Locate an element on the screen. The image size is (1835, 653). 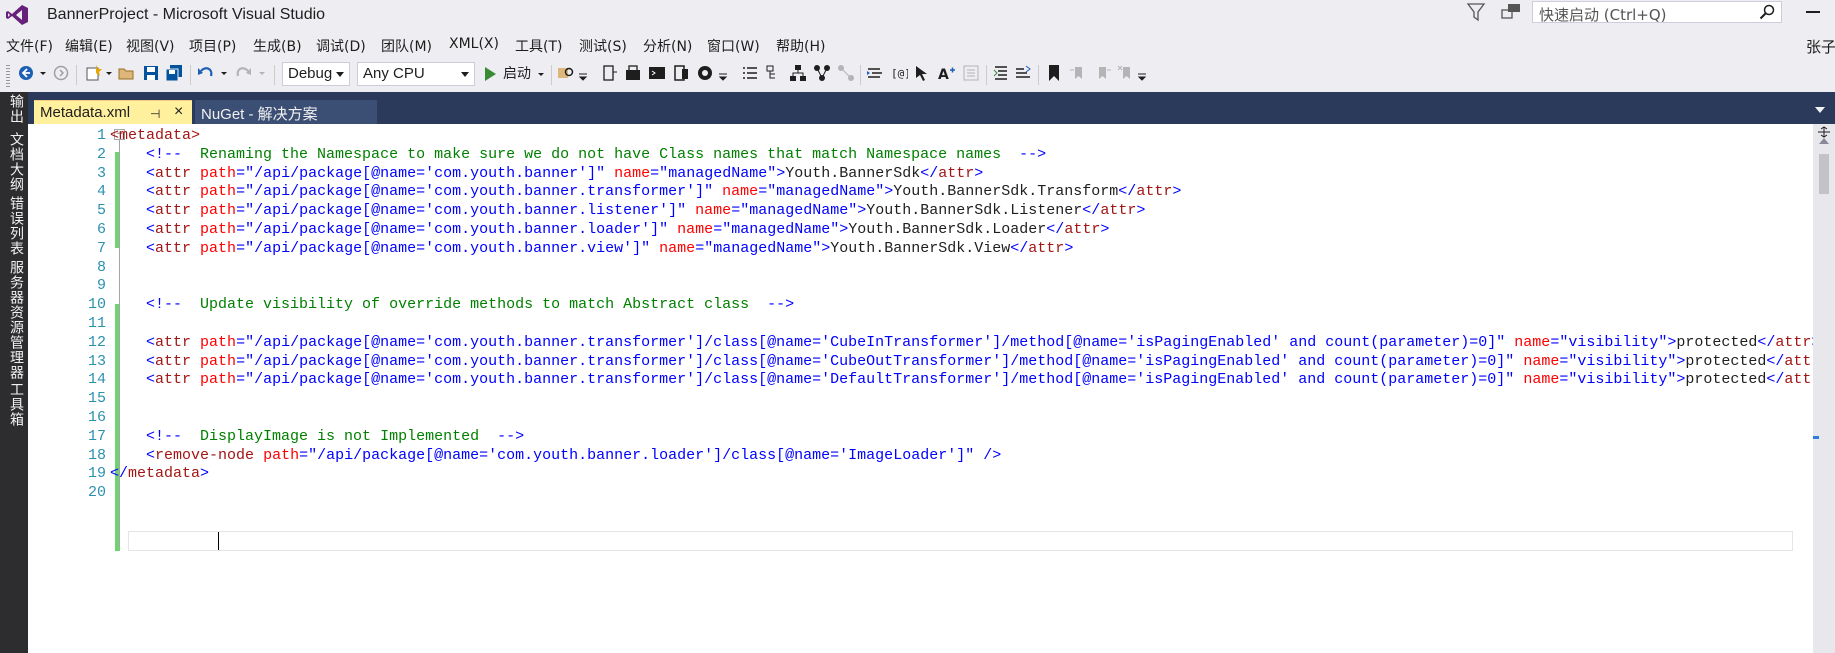
package-icon is located at coordinates (633, 73).